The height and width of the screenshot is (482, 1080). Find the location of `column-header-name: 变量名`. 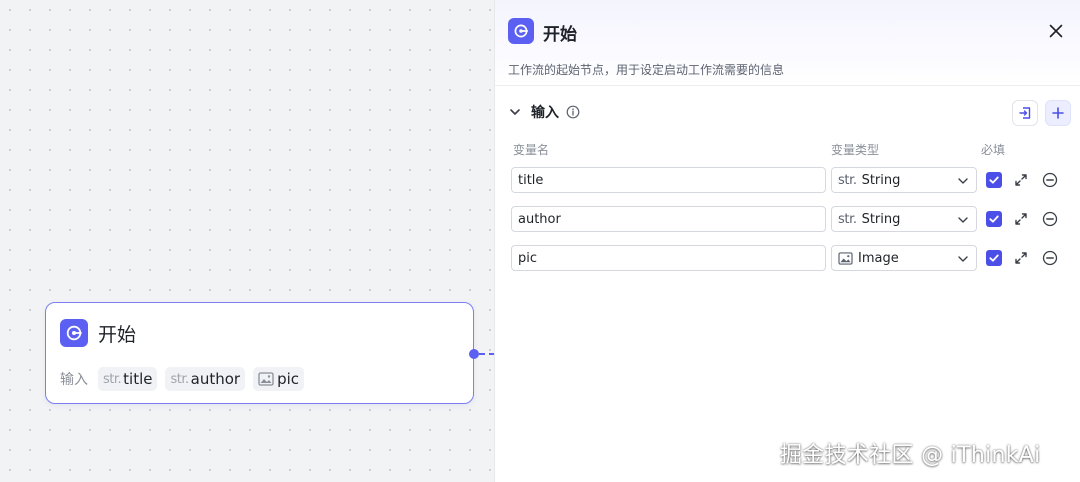

column-header-name: 变量名 is located at coordinates (531, 150).